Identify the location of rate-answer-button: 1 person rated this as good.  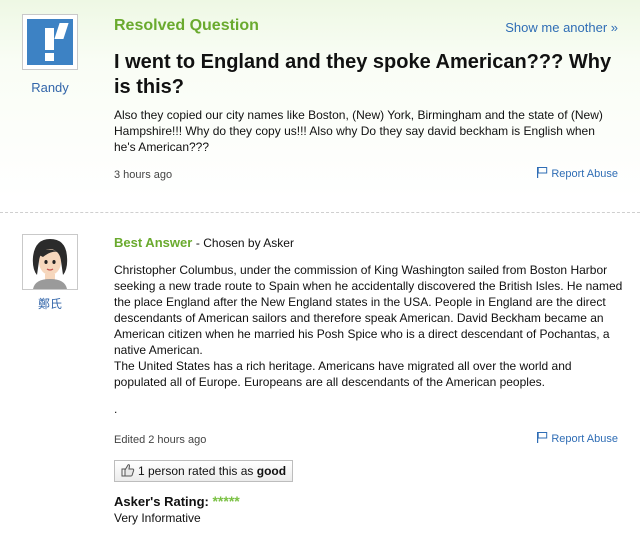
(204, 471).